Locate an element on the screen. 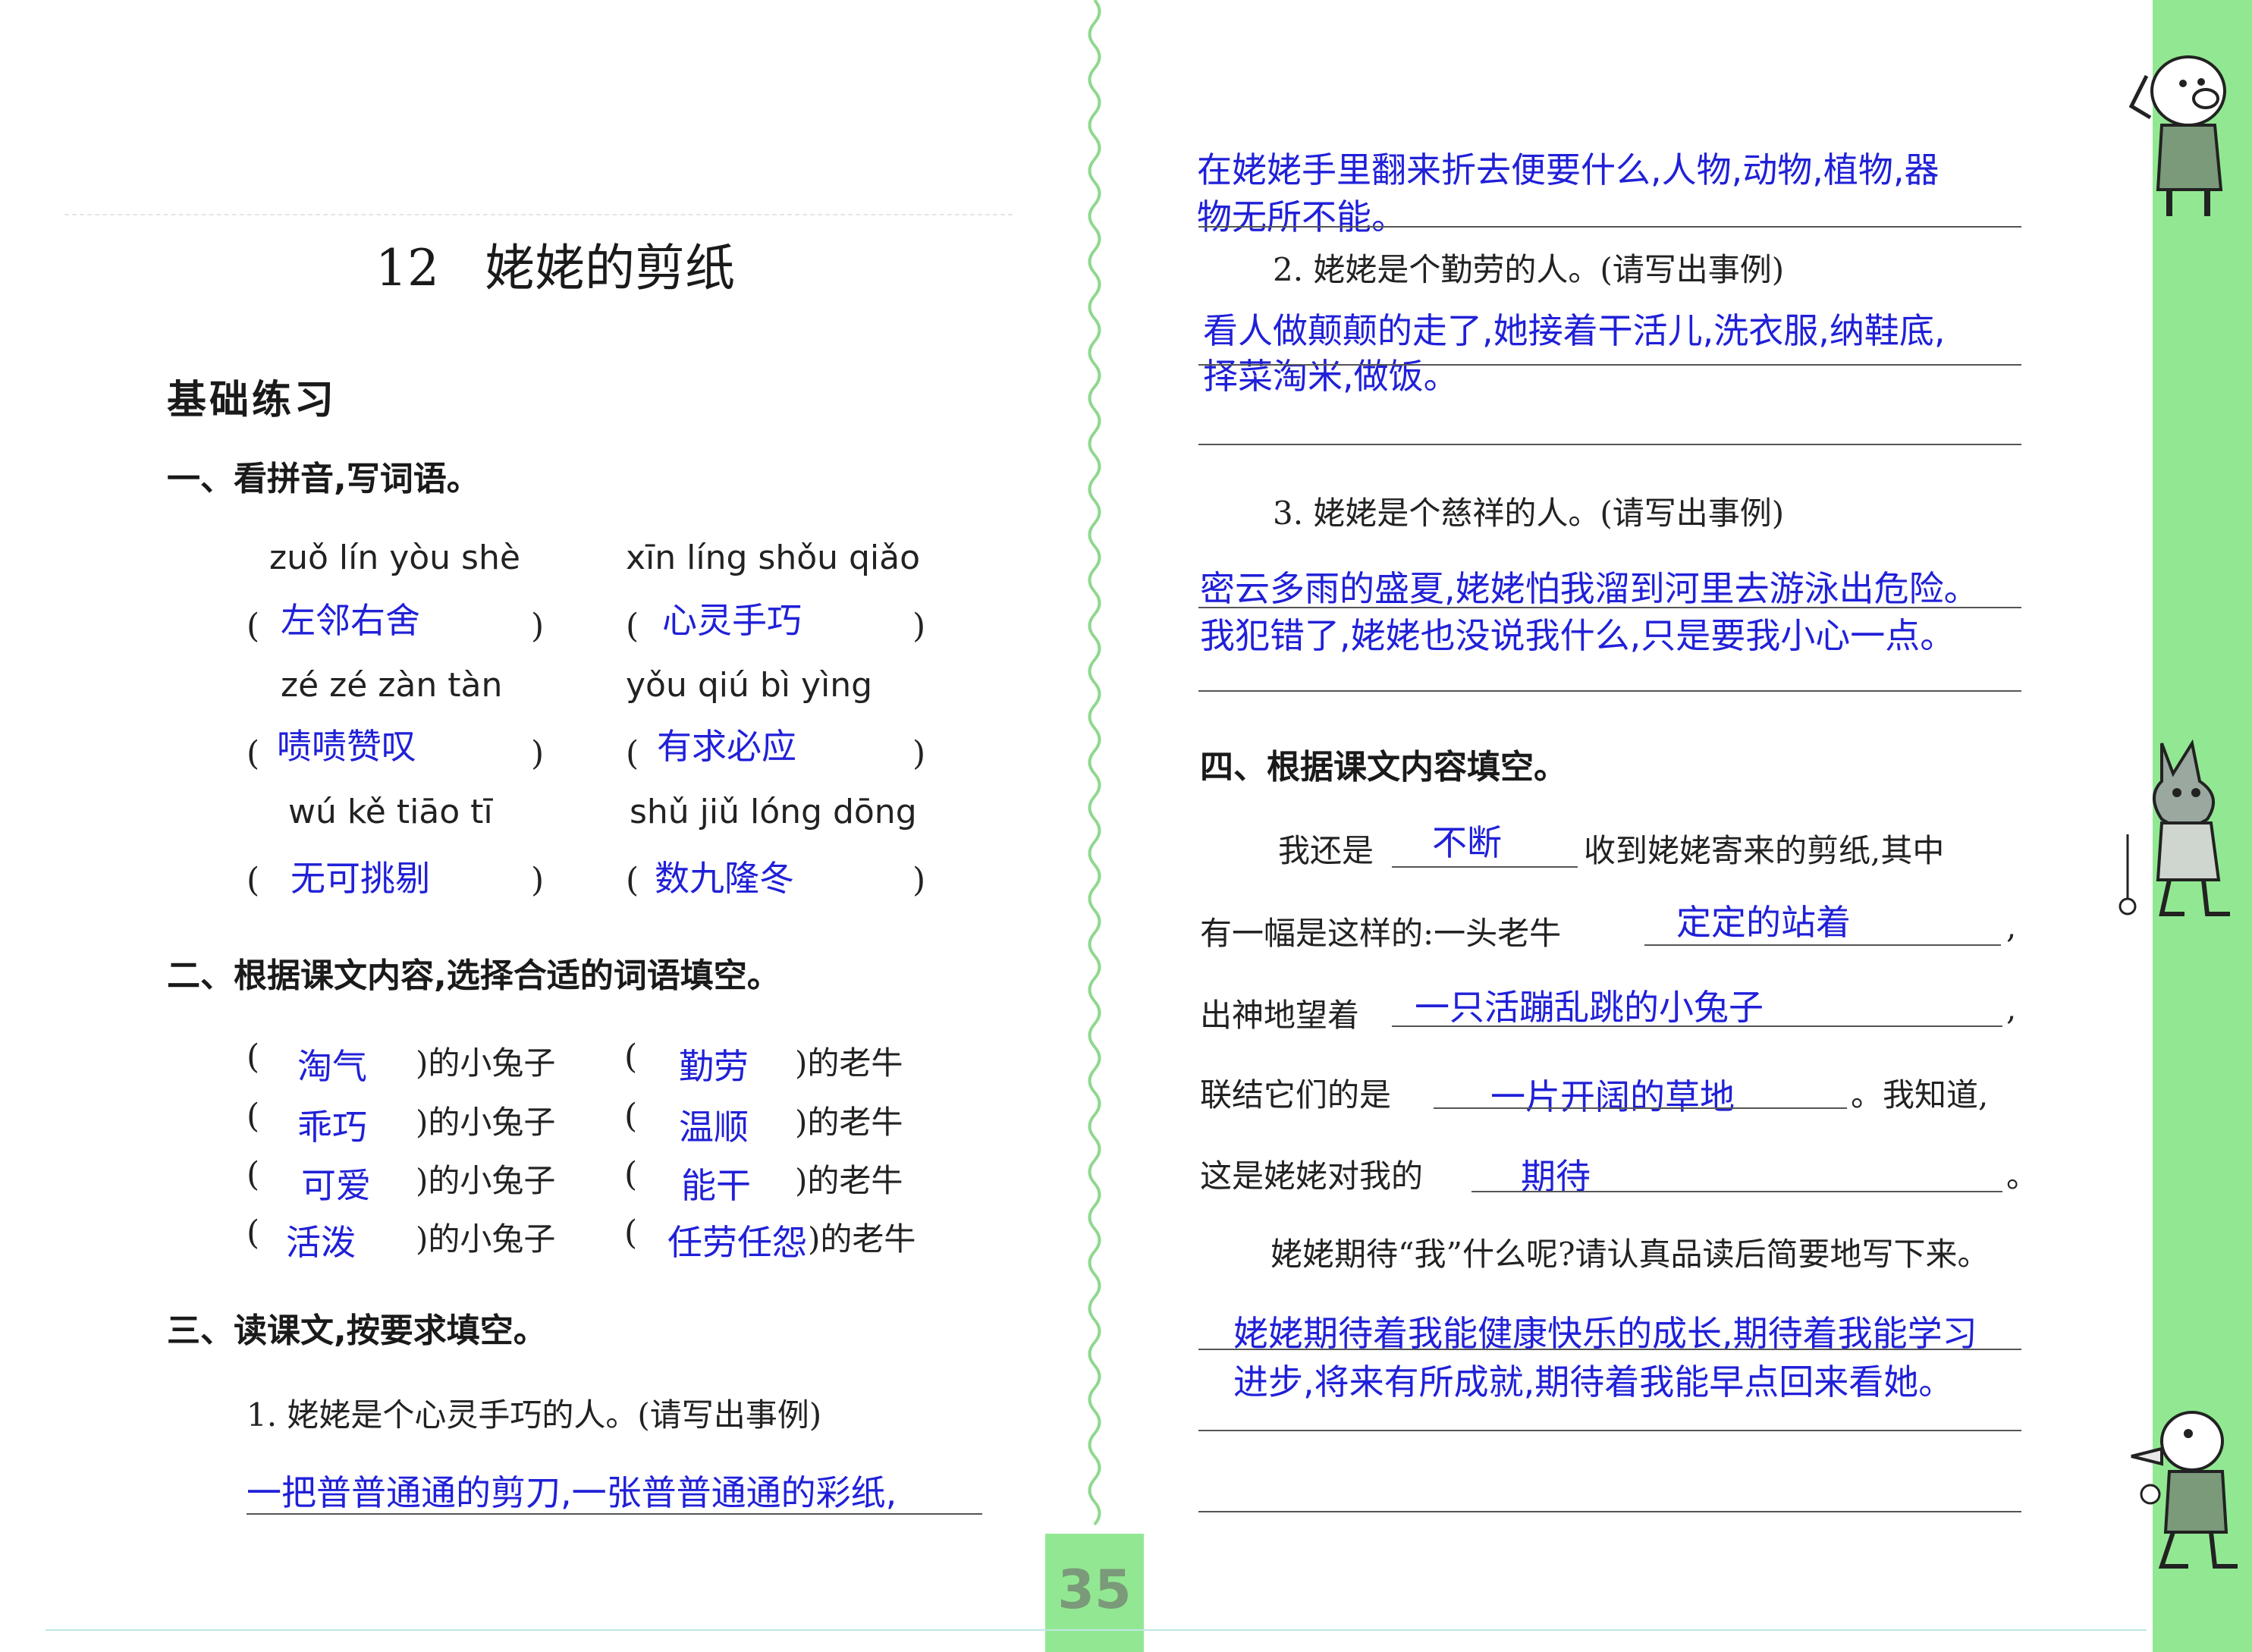 Image resolution: width=2252 pixels, height=1652 pixels. pinyin-0: zuǒ lín yòu shè is located at coordinates (394, 558).